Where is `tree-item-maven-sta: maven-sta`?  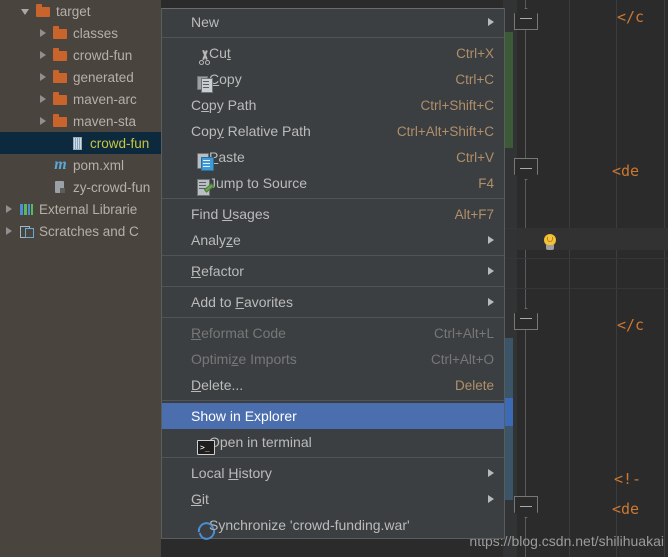
tree-item-maven-sta: maven-sta is located at coordinates (80, 121).